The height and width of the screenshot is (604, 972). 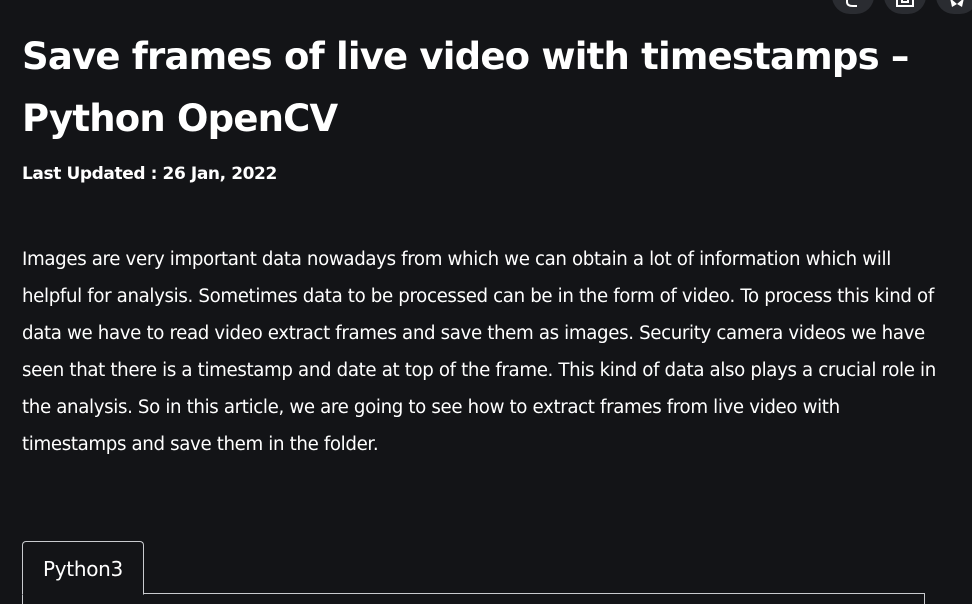 I want to click on last-updated: Last Updated : 26 Jan, 2022, so click(x=149, y=174).